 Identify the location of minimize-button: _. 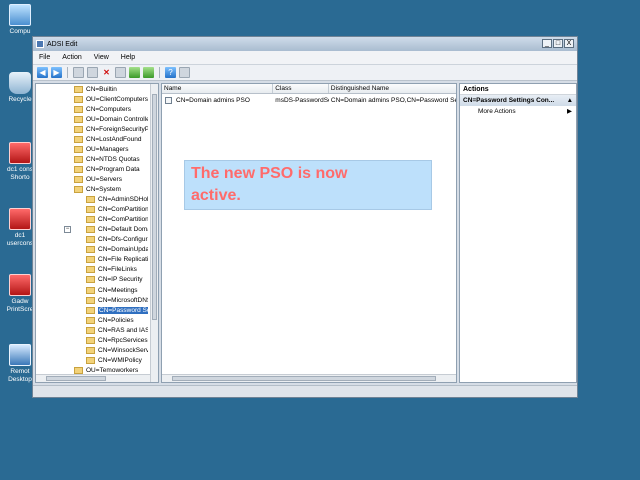
(547, 43).